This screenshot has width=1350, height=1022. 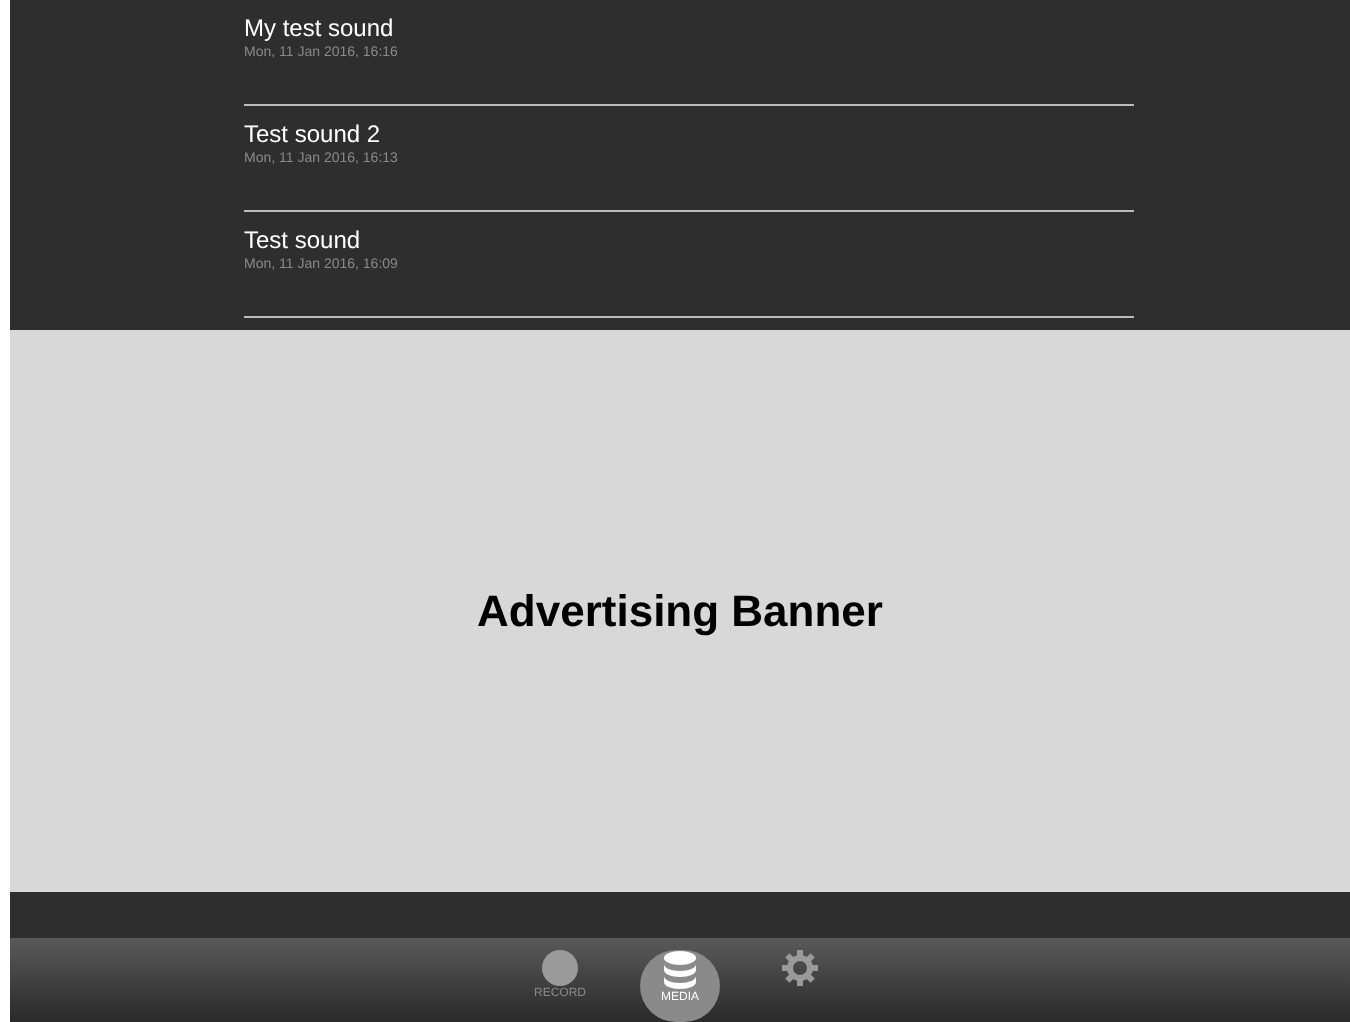 What do you see at coordinates (560, 968) in the screenshot?
I see `circle-icon` at bounding box center [560, 968].